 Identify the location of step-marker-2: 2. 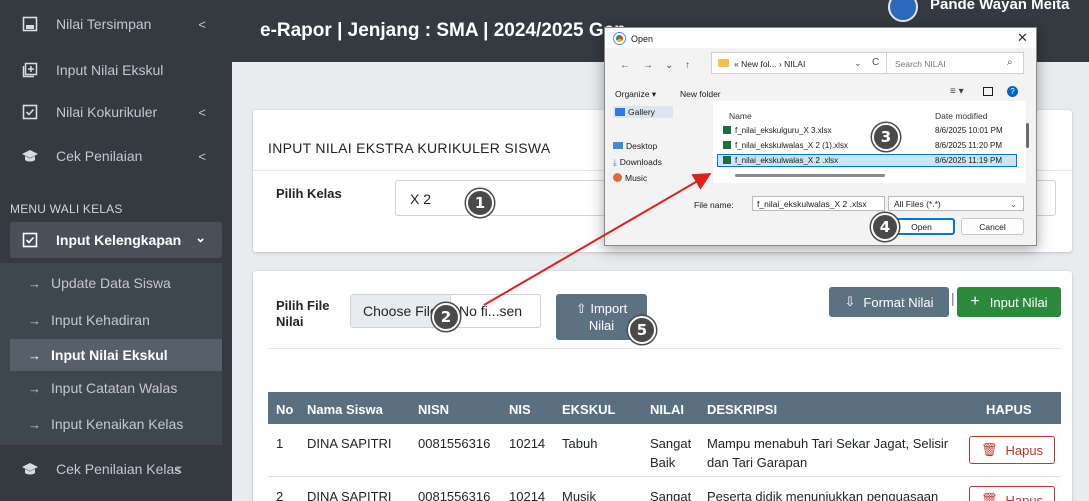
(446, 317).